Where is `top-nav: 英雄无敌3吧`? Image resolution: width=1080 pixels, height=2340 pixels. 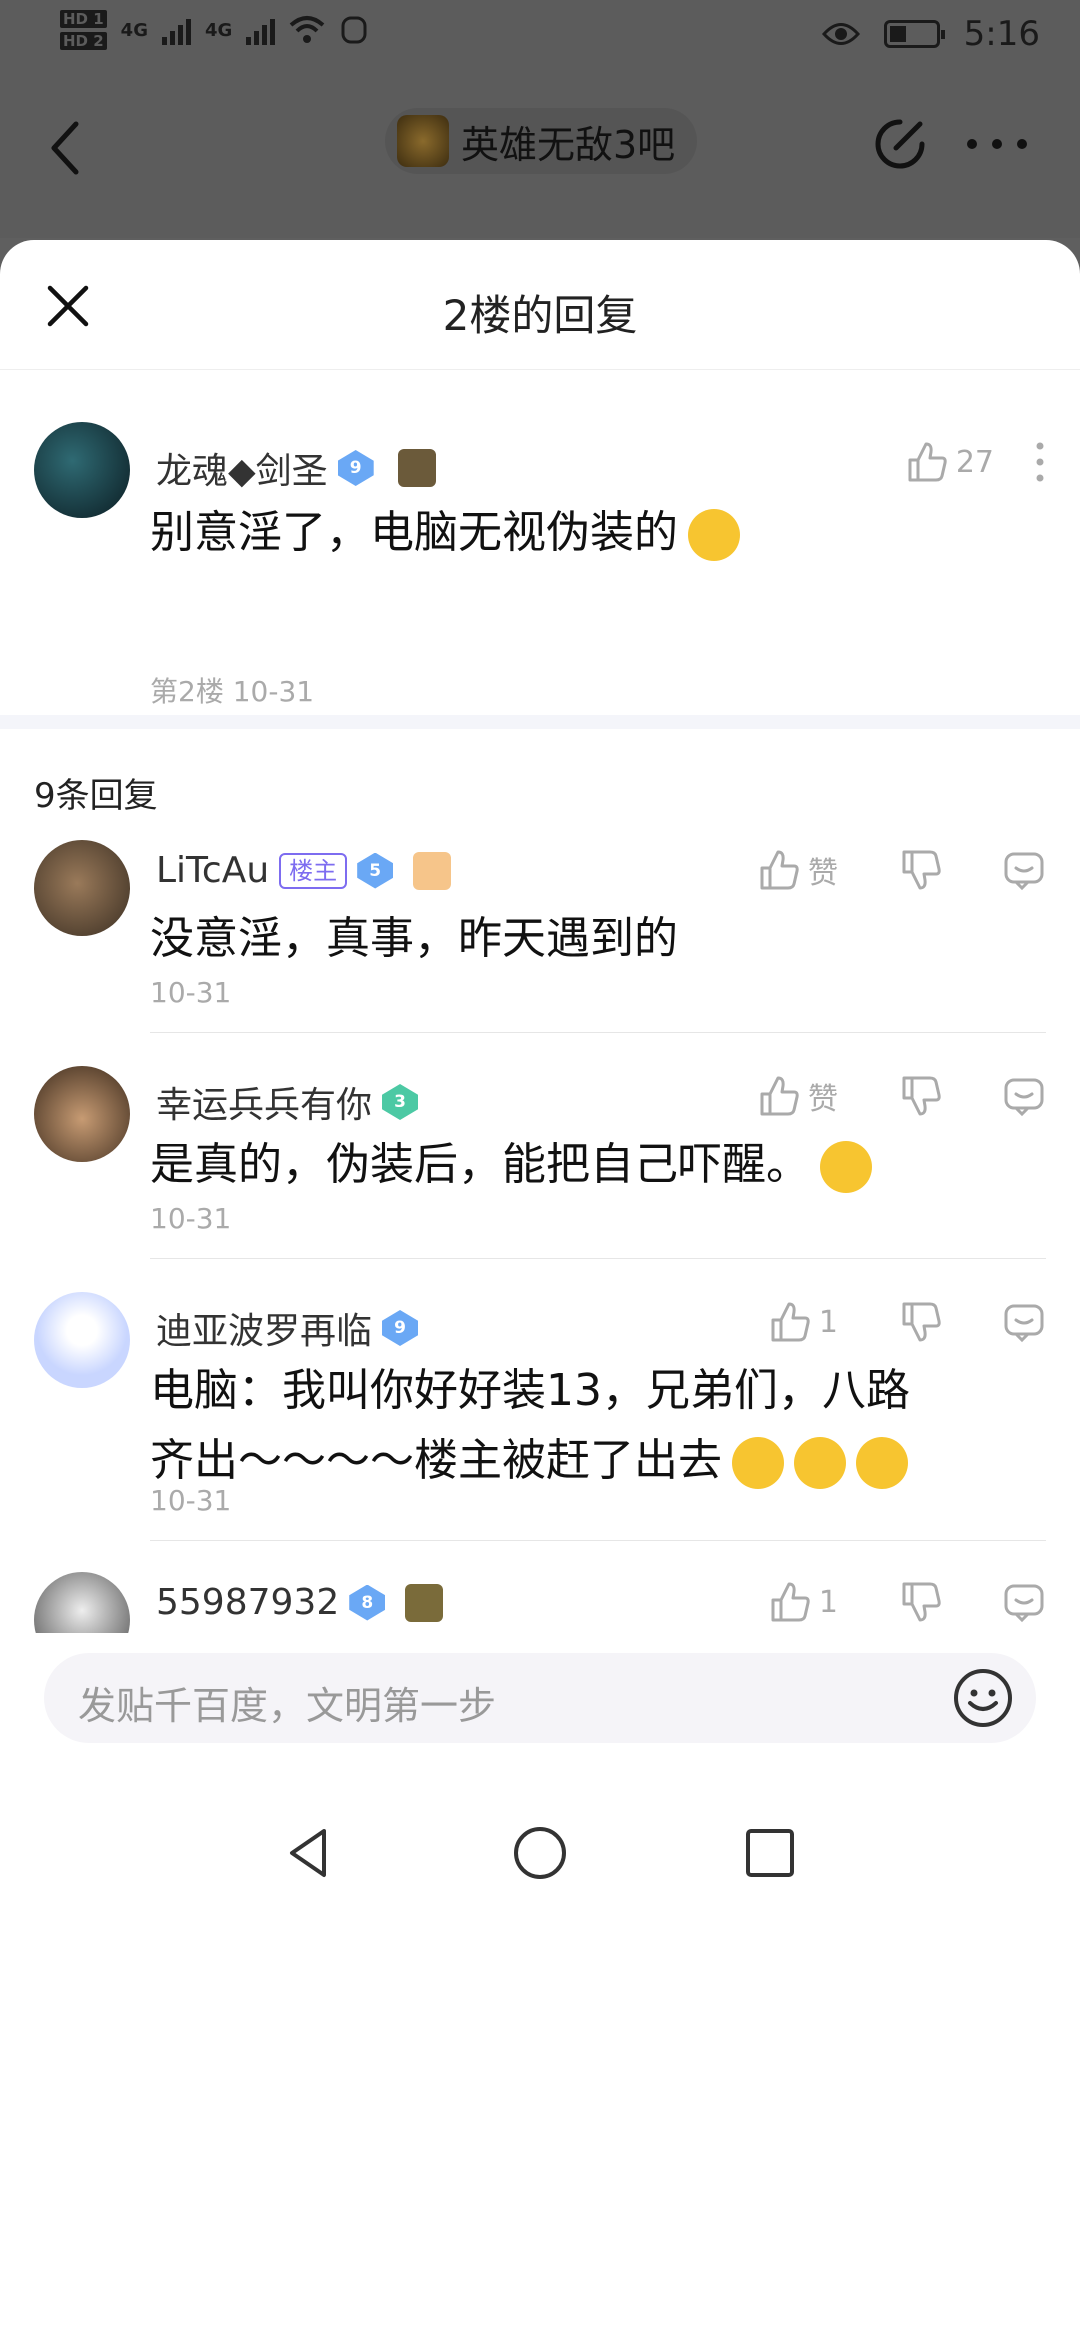
top-nav: 英雄无敌3吧 is located at coordinates (540, 158).